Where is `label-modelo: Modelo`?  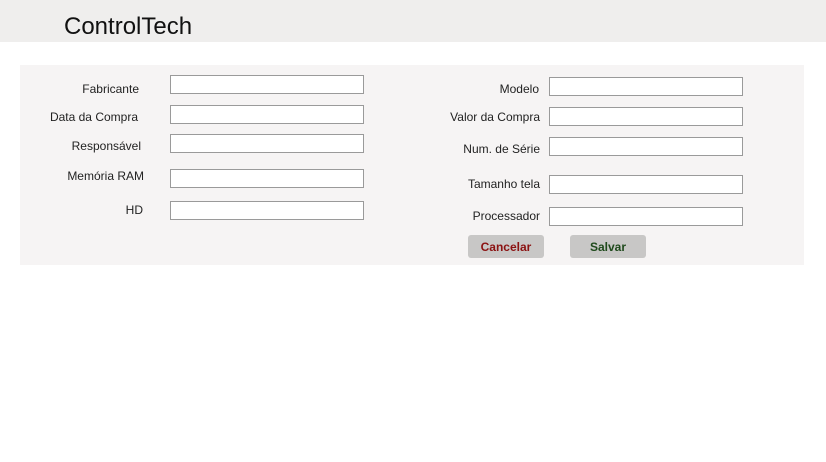 label-modelo: Modelo is located at coordinates (519, 89).